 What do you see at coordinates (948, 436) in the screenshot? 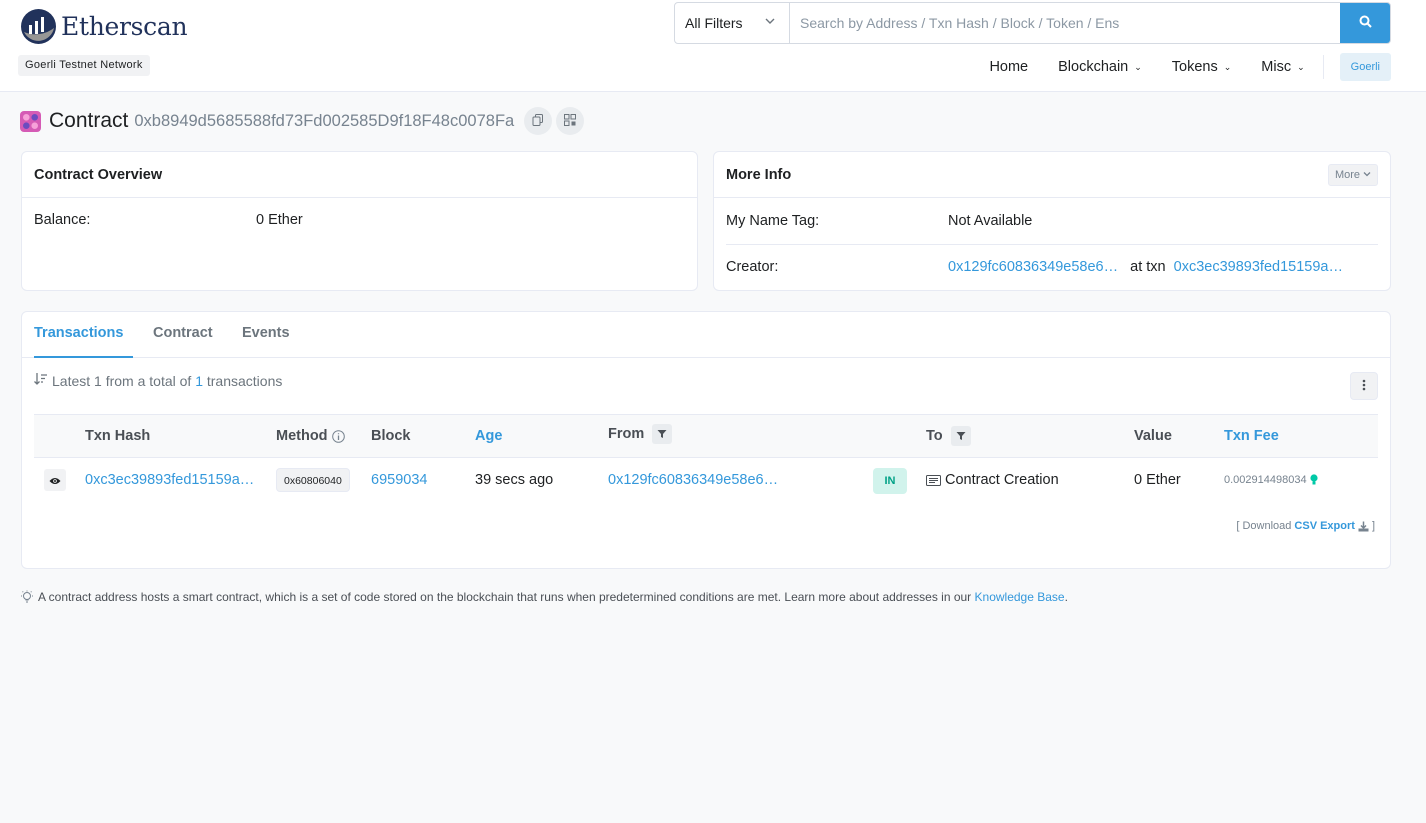
I see `header-to: To` at bounding box center [948, 436].